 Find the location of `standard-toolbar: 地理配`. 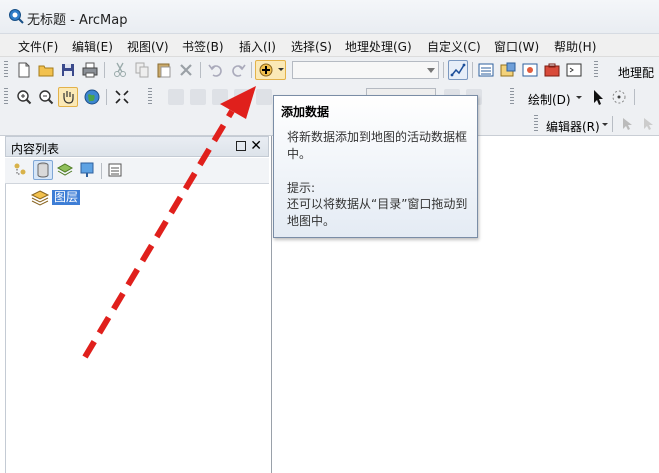

standard-toolbar: 地理配 is located at coordinates (329, 70).